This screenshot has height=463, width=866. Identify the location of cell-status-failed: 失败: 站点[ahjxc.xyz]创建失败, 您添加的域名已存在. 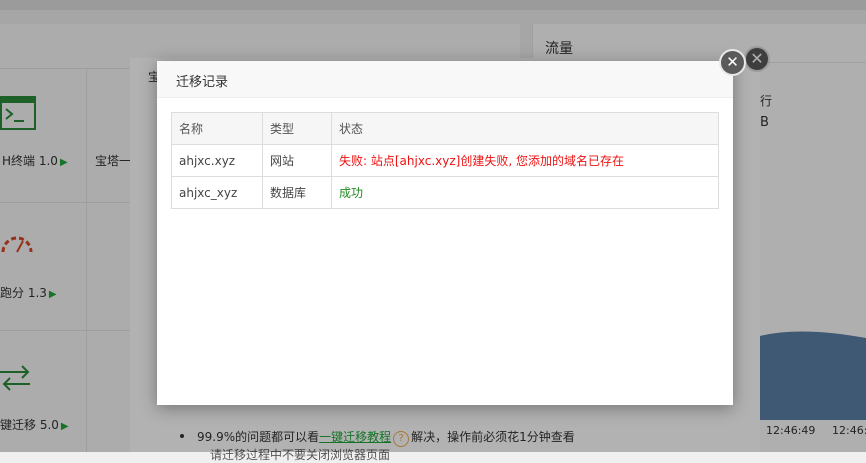
(525, 160).